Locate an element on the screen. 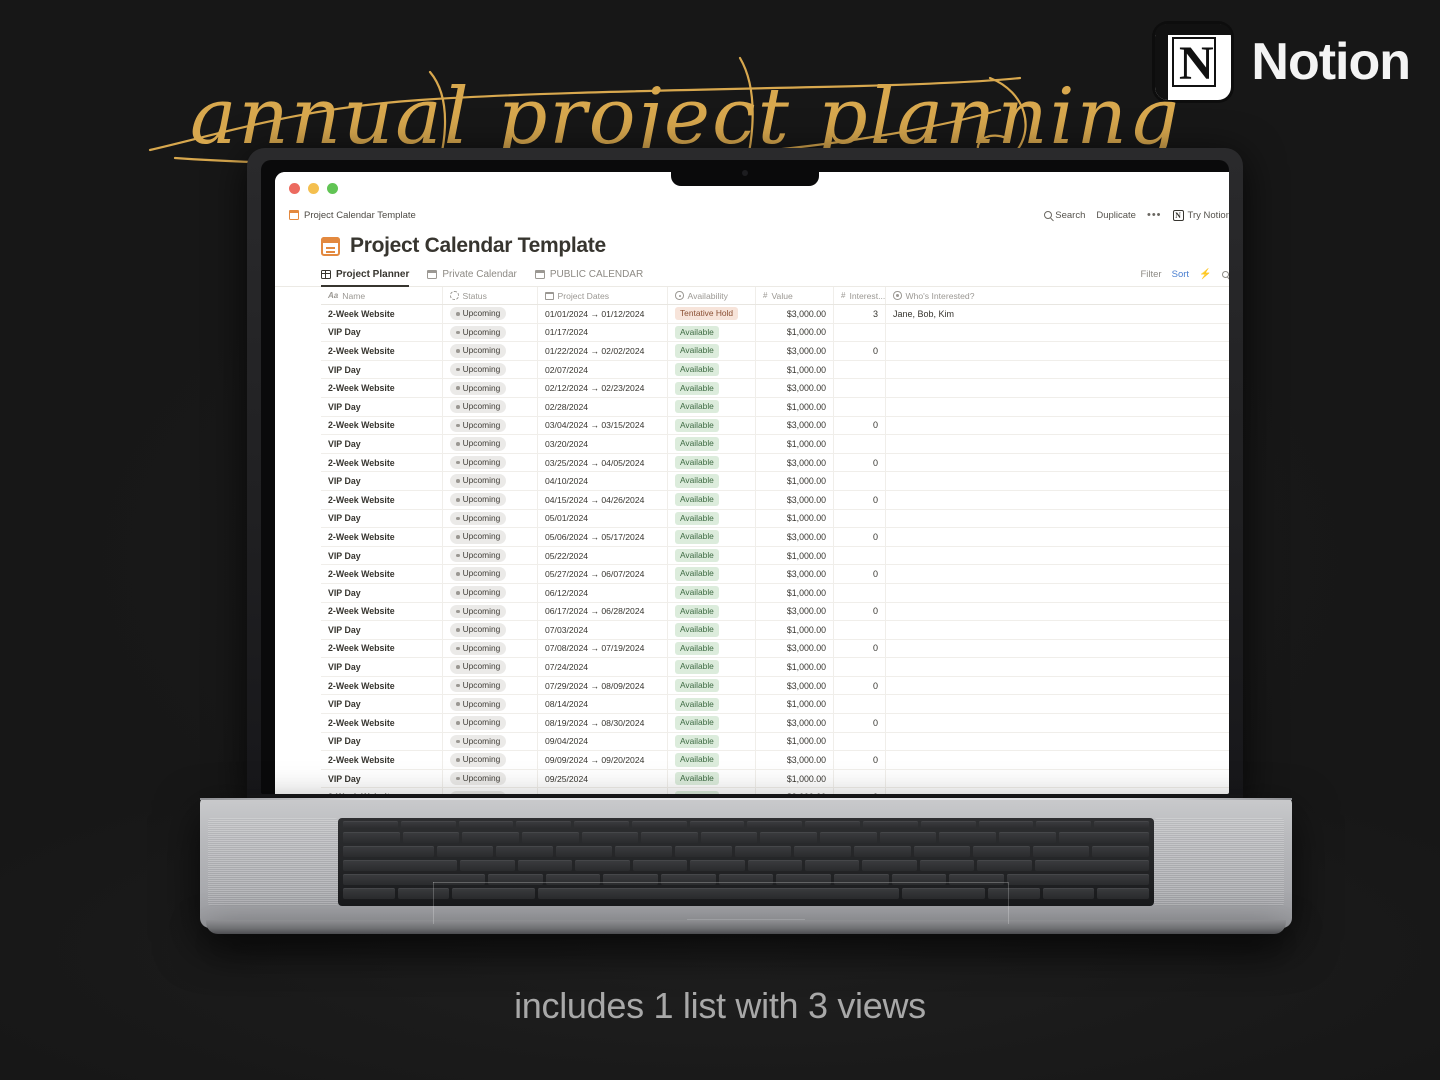 The image size is (1440, 1080). cell-interested-count: 3 is located at coordinates (860, 314).